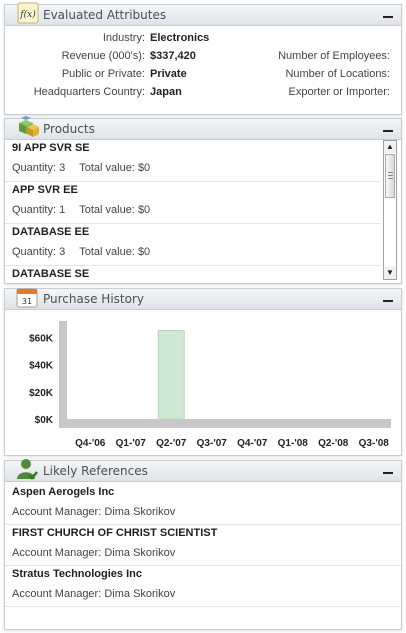  Describe the element at coordinates (293, 443) in the screenshot. I see `x-tick-label: Q1-'08` at that location.